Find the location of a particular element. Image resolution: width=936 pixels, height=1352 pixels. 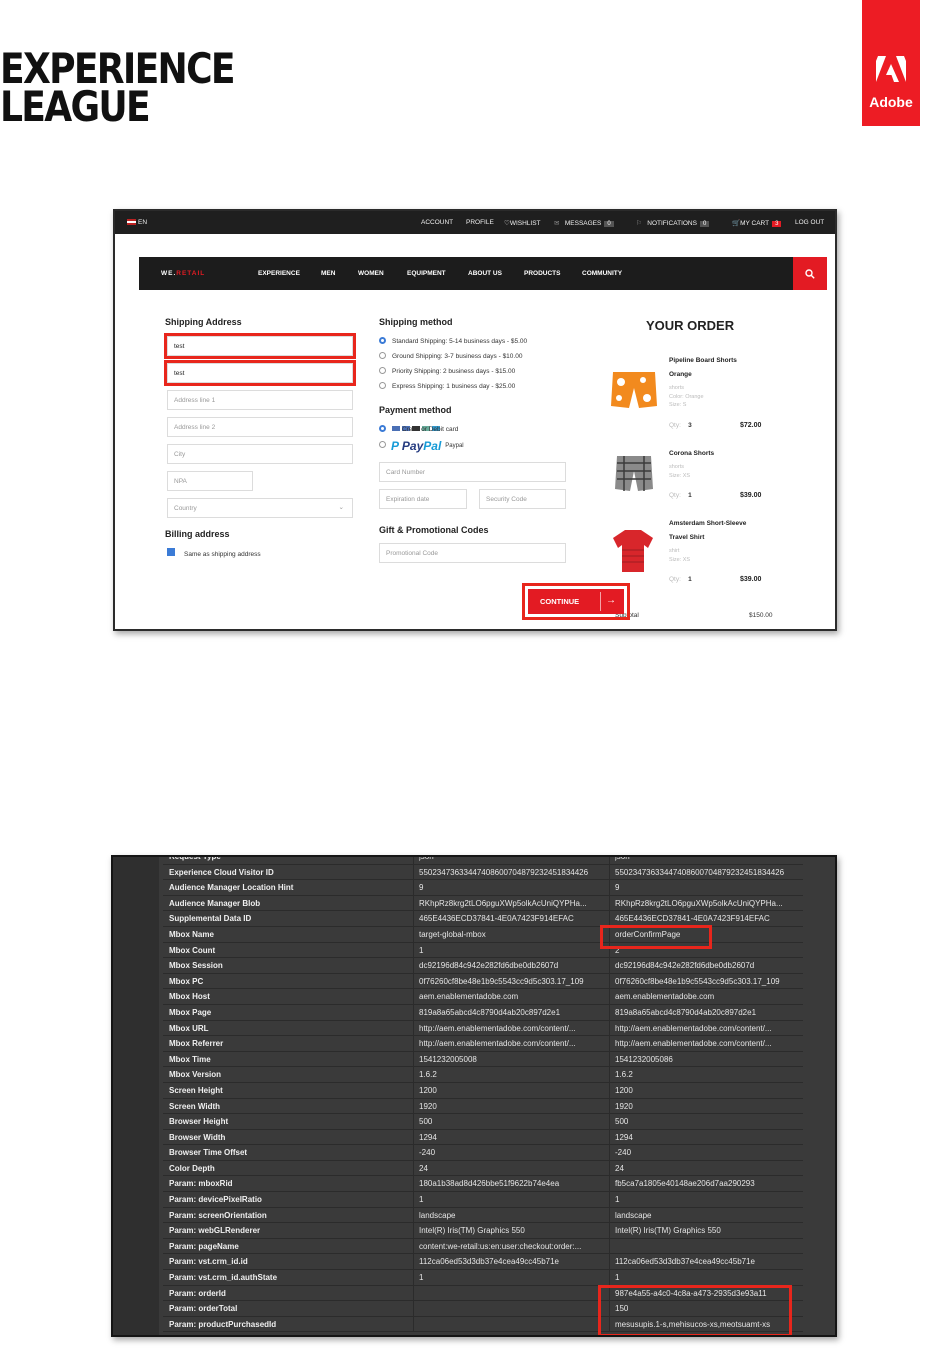

row-label: Param: devicePixelRatio is located at coordinates (215, 1200).